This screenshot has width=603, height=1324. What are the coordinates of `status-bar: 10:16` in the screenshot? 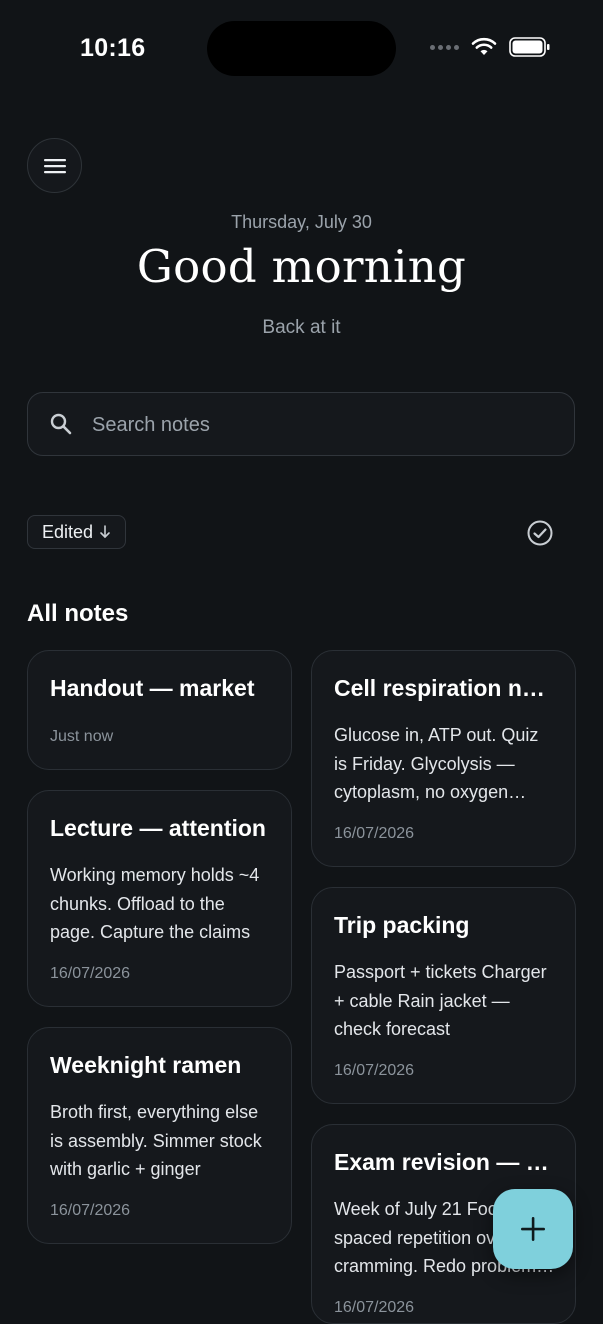 It's located at (301, 48).